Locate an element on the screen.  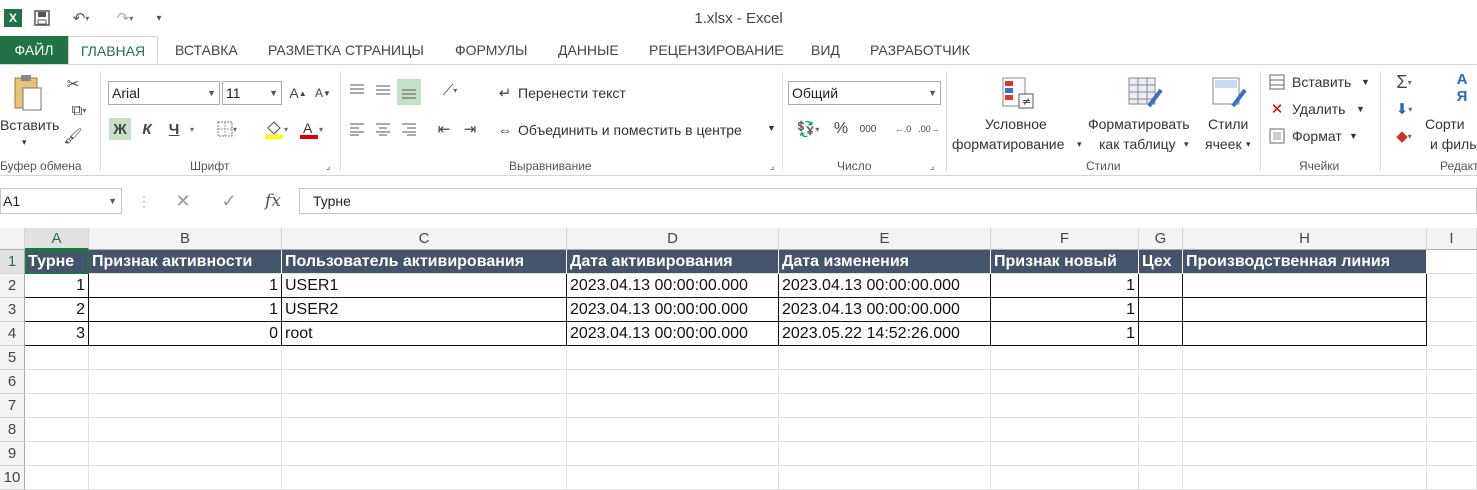
underline-dropdown-icon: ▾ is located at coordinates (192, 129).